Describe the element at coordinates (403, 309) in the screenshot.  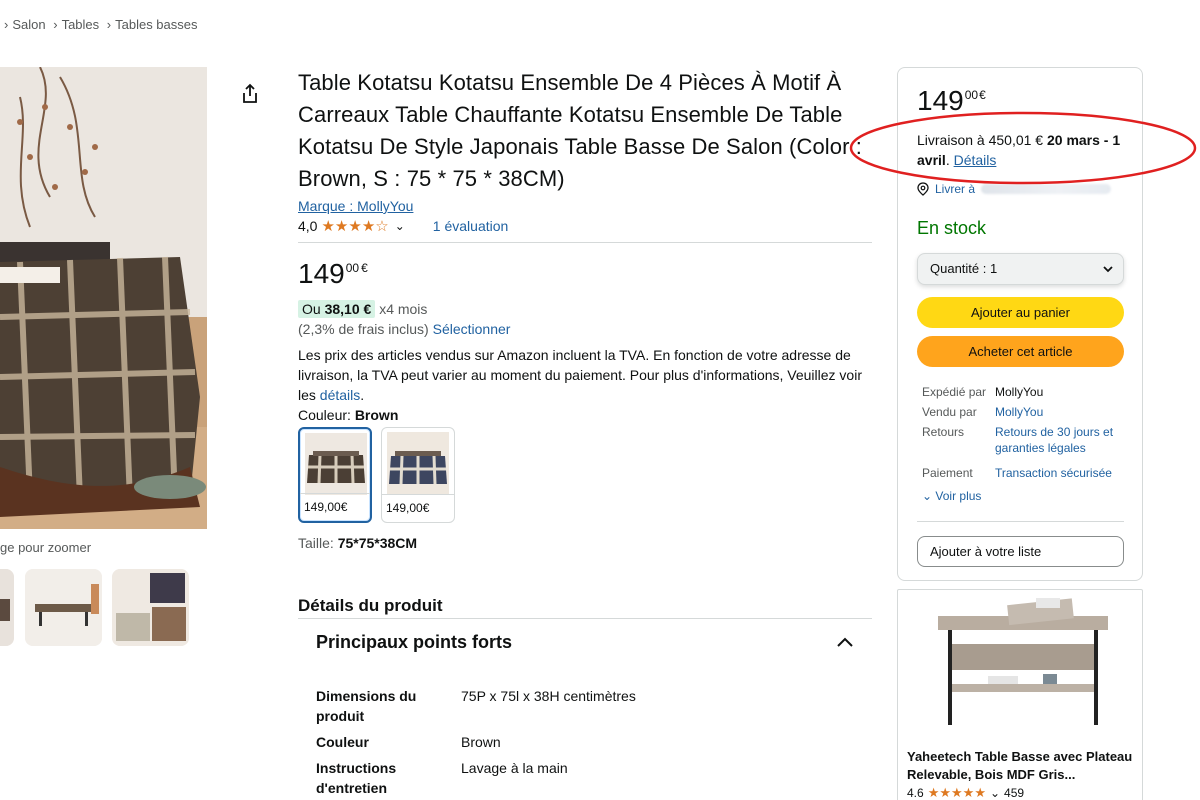
I see `installment-suffix: x4 mois` at that location.